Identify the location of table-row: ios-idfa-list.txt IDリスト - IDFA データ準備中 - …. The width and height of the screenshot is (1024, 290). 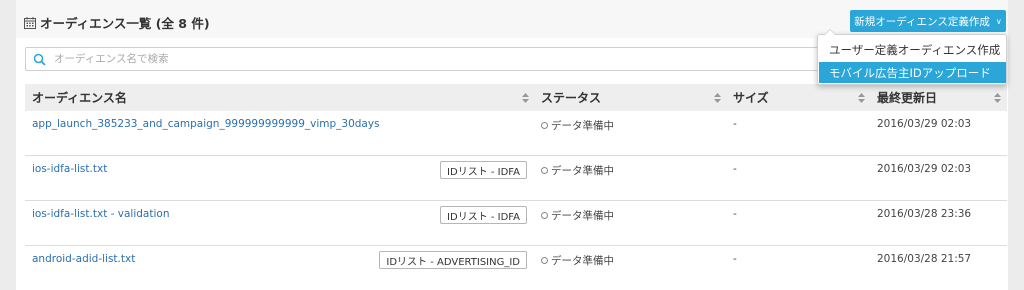
(516, 178).